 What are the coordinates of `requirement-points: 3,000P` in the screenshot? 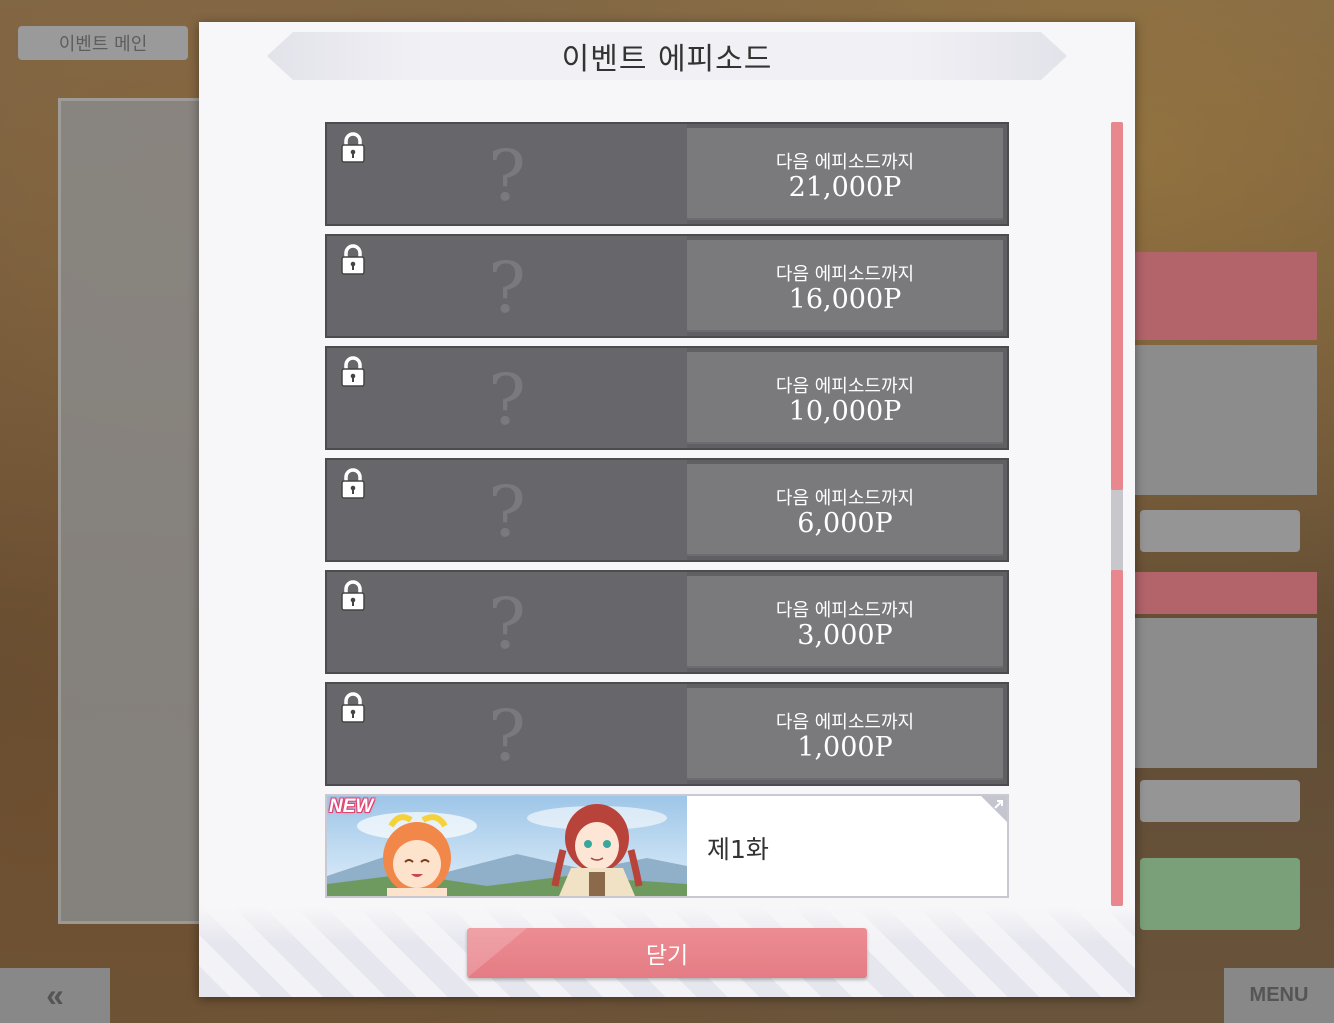 It's located at (845, 635).